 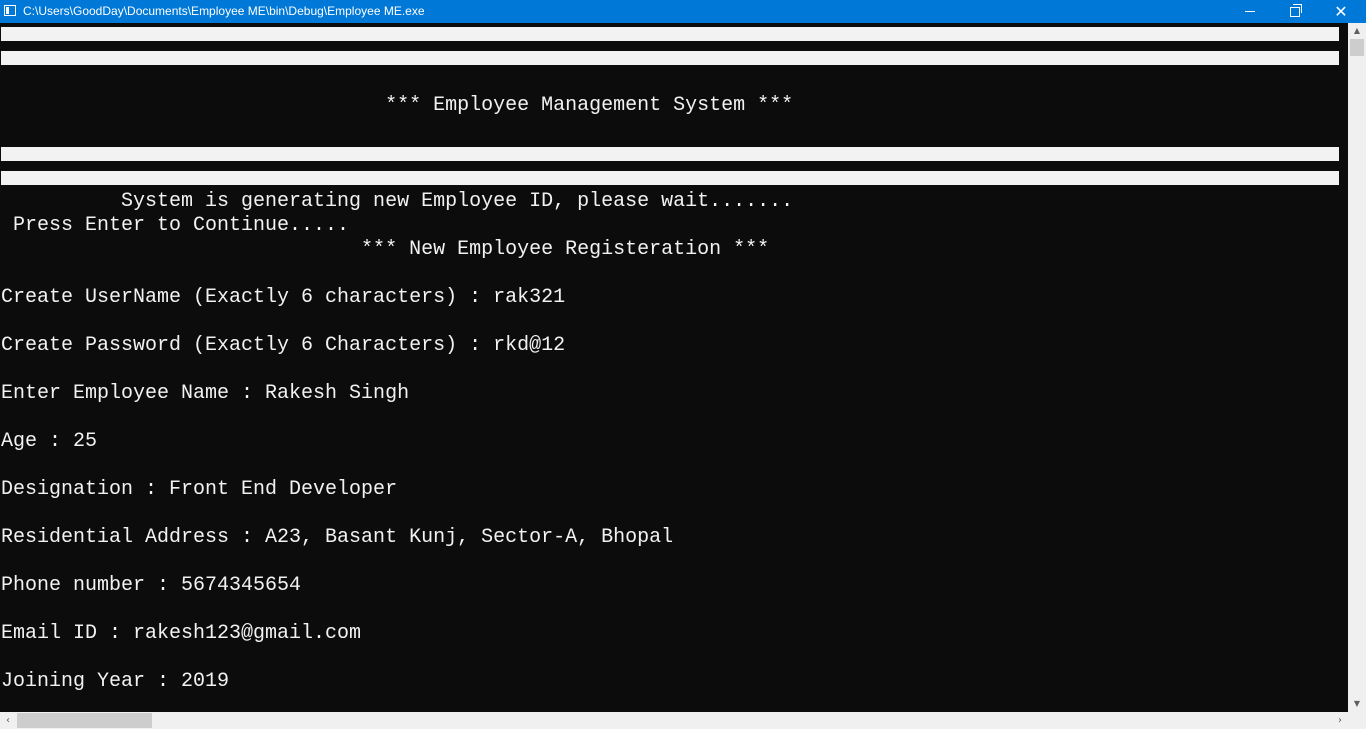 What do you see at coordinates (84, 720) in the screenshot?
I see `horizontal-scroll-thumb` at bounding box center [84, 720].